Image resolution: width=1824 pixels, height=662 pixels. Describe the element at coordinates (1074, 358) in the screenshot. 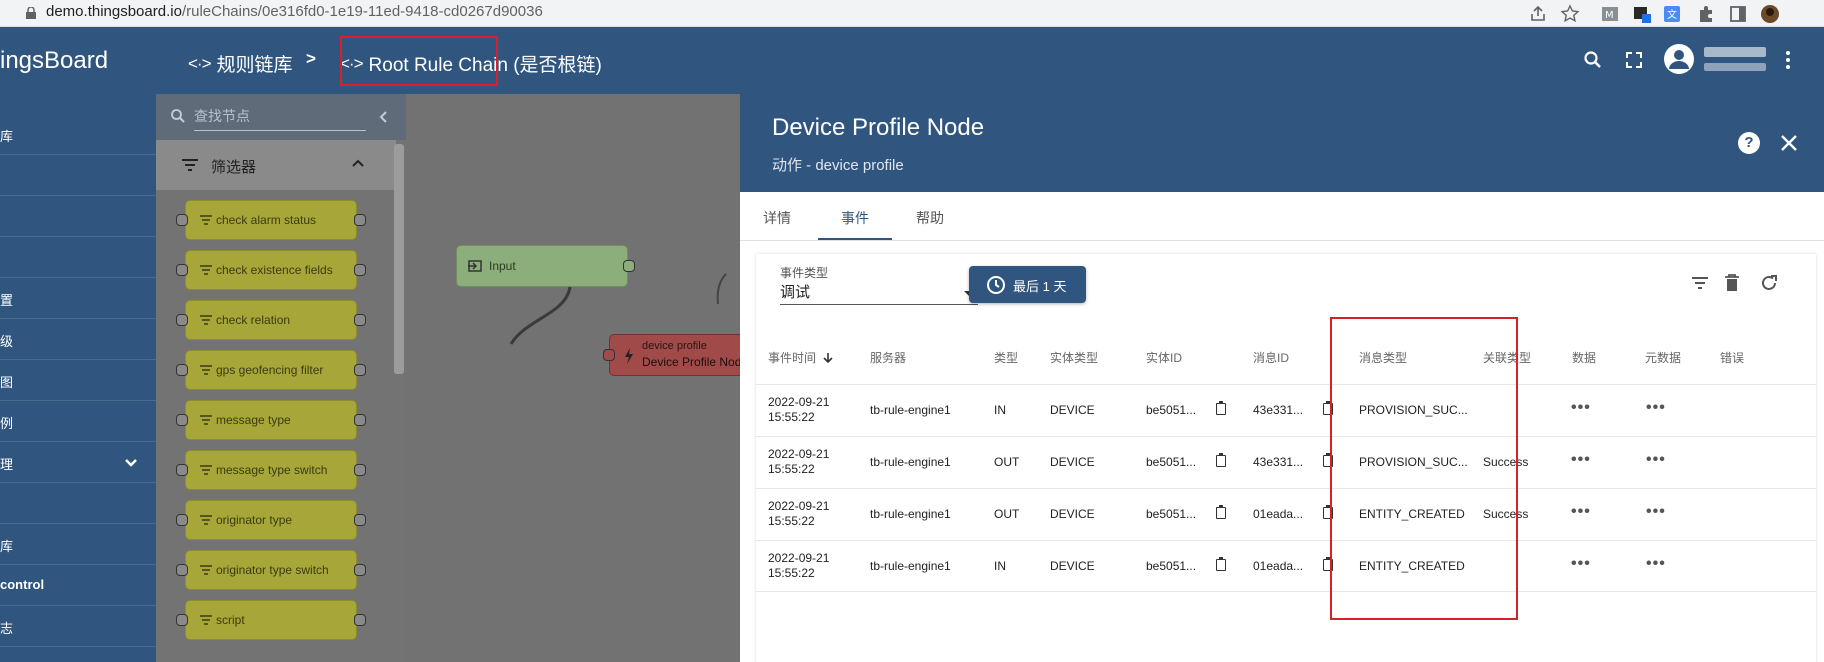

I see `col-entity-type: 实体类型` at that location.